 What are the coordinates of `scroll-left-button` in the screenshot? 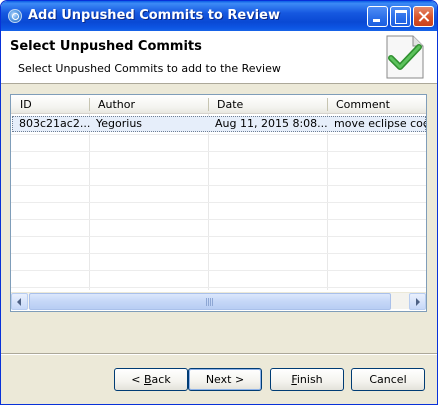 It's located at (19, 301).